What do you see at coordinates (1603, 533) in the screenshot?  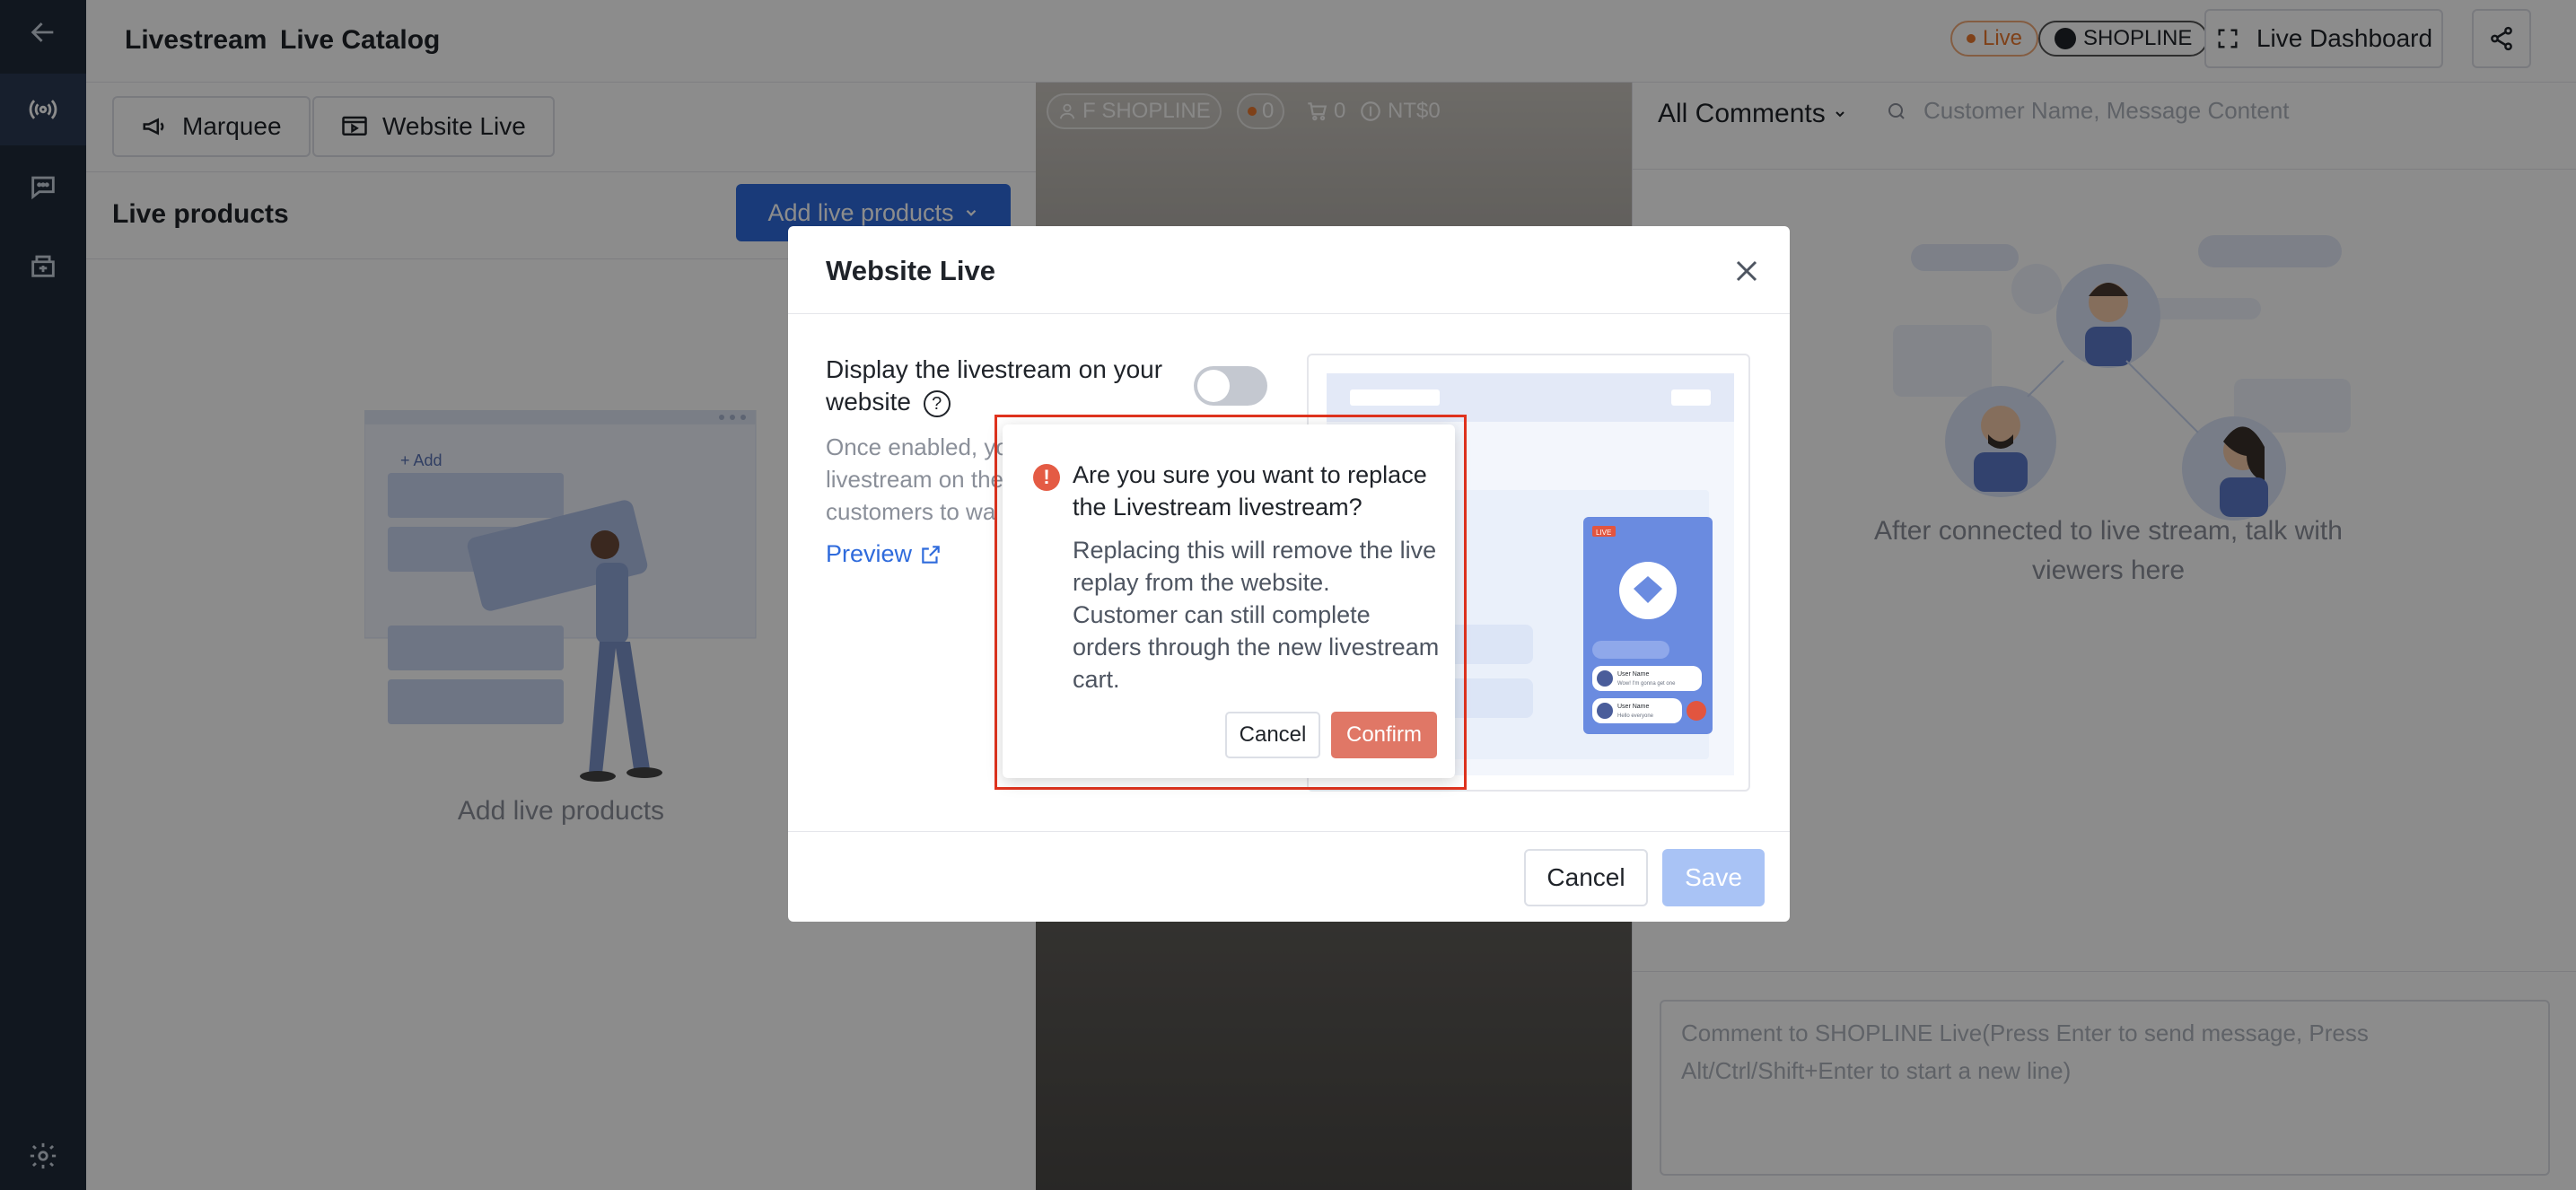 I see `preview-live-tag: LIVE` at bounding box center [1603, 533].